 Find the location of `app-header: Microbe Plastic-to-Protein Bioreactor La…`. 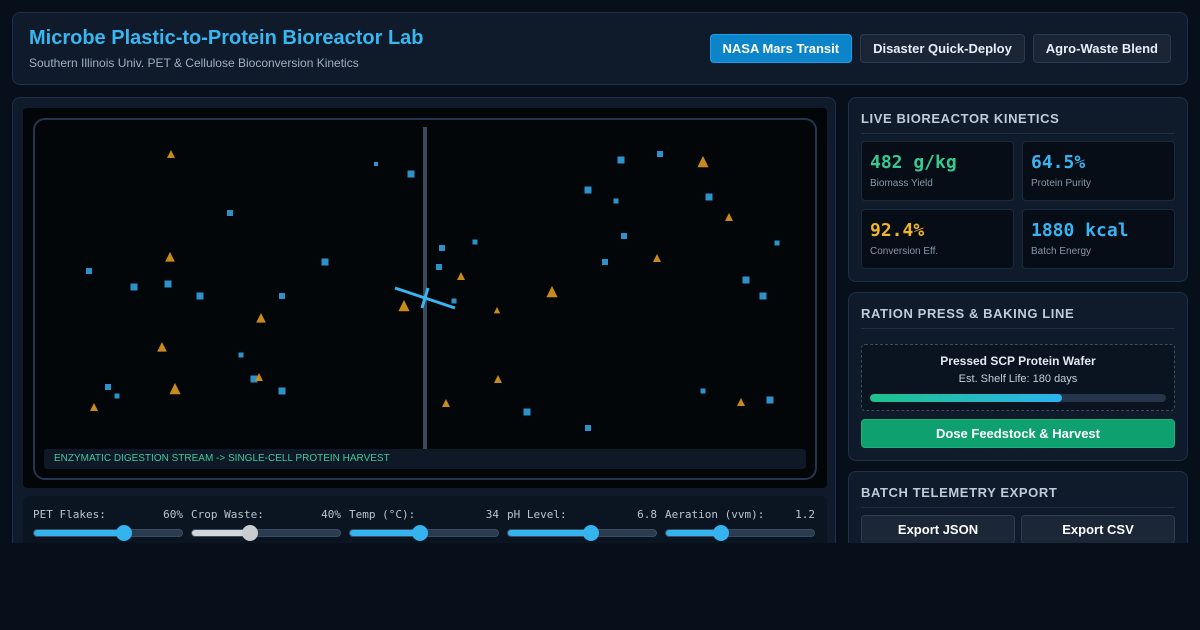

app-header: Microbe Plastic-to-Protein Bioreactor La… is located at coordinates (600, 48).